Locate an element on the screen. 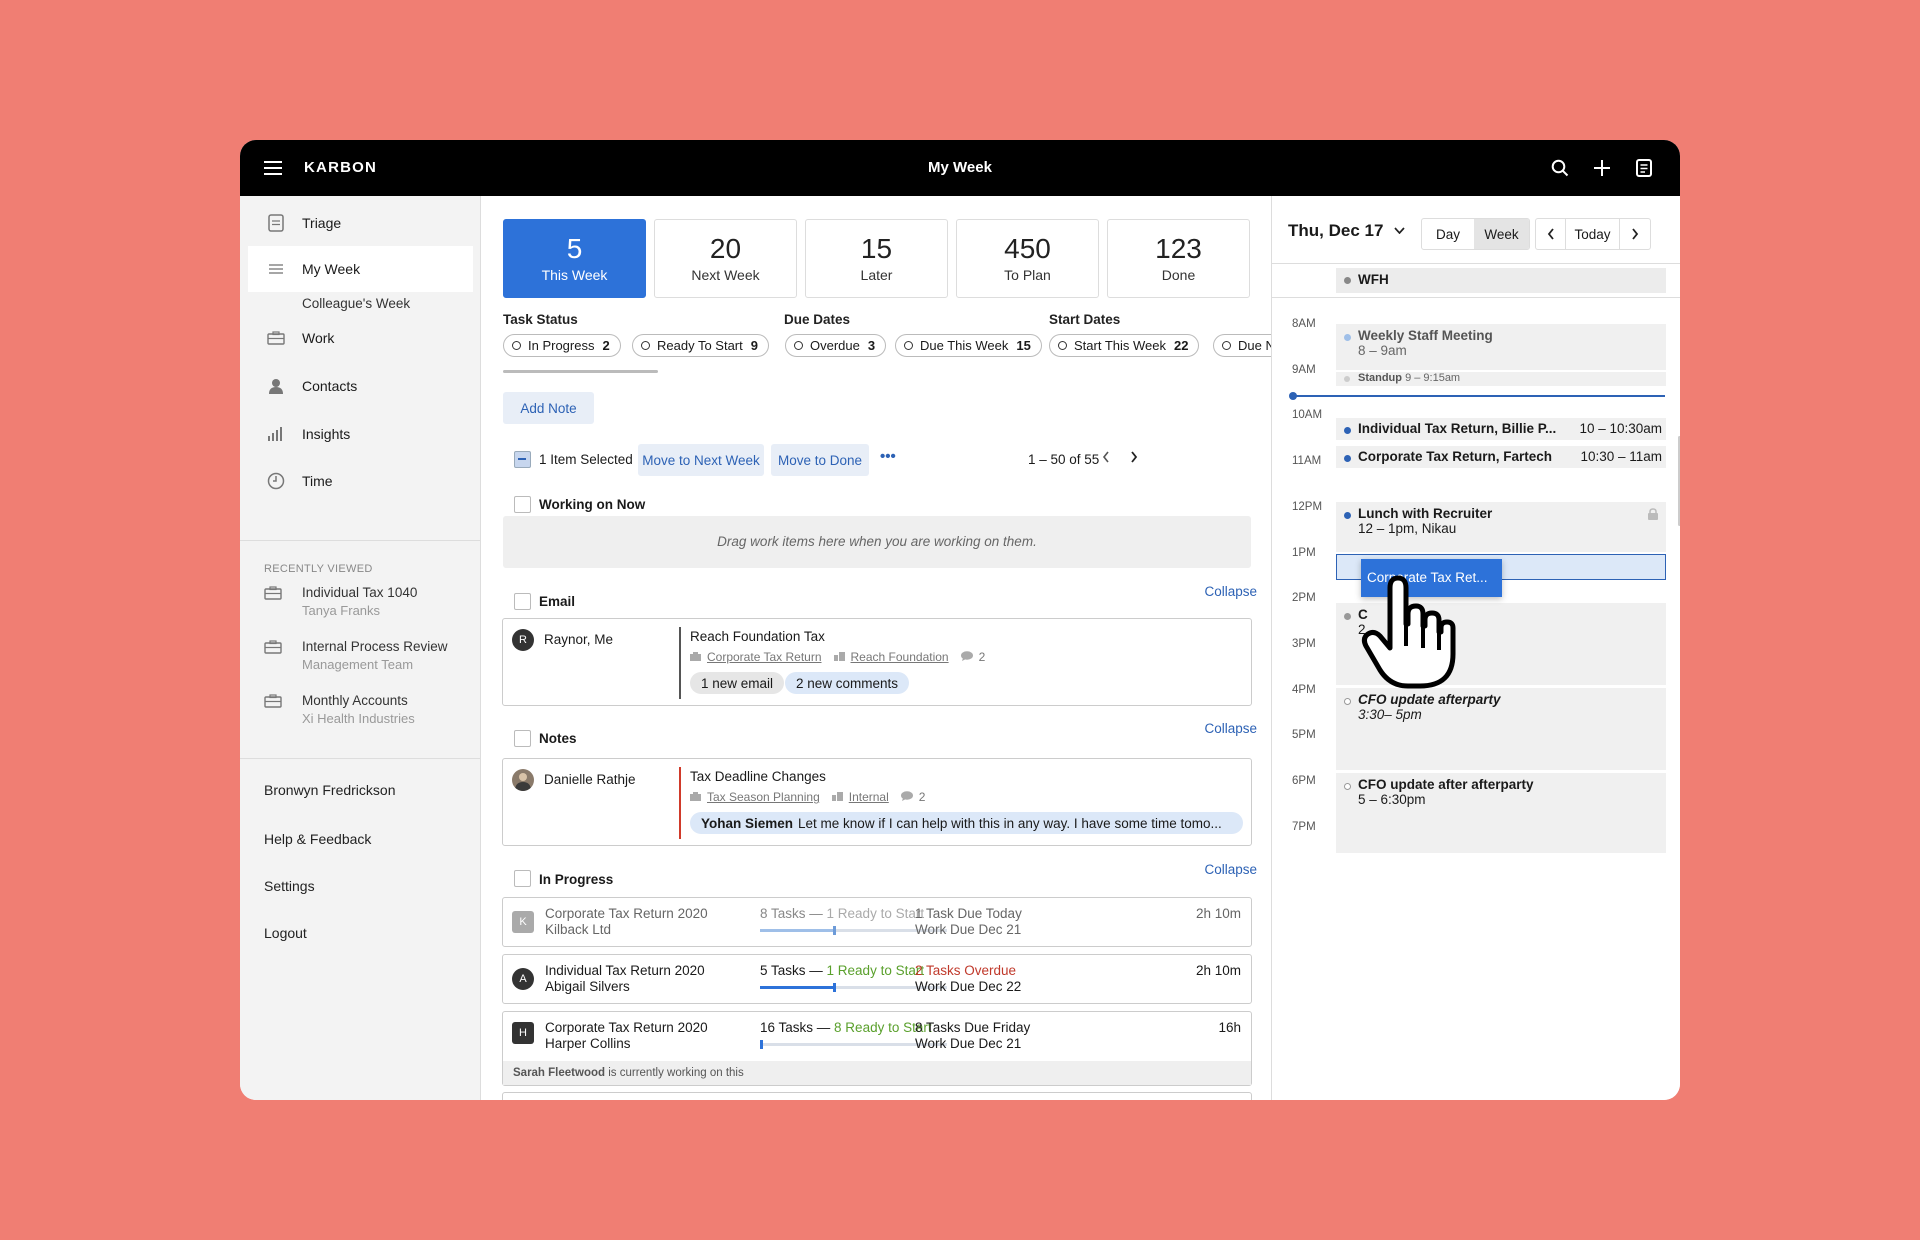 The width and height of the screenshot is (1920, 1240). filter-chip-overdue: Overdue 3 is located at coordinates (836, 345).